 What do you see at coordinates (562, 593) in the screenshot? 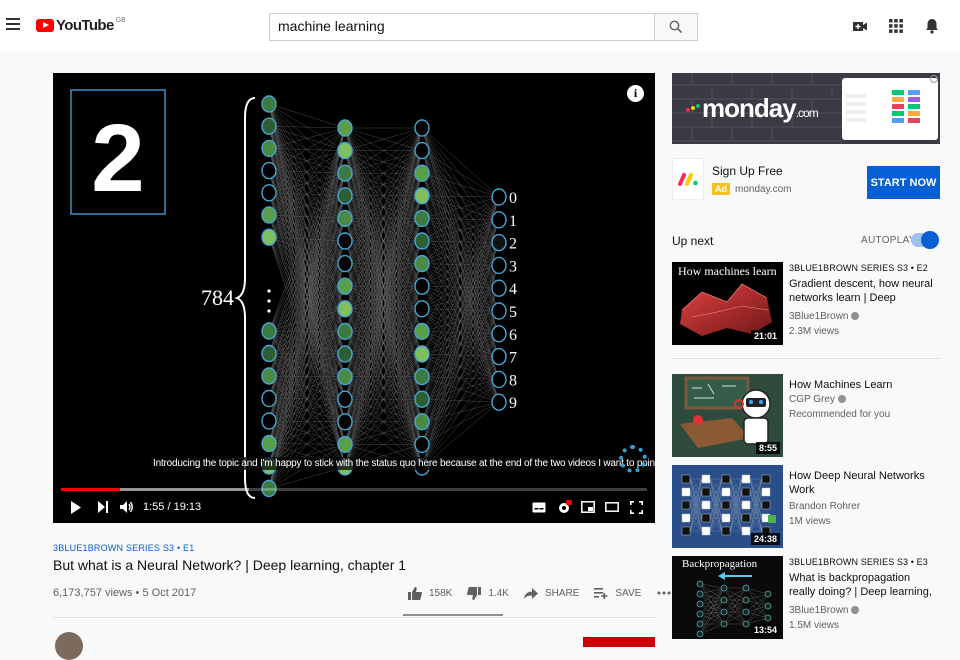
I see `share-label: SHARE` at bounding box center [562, 593].